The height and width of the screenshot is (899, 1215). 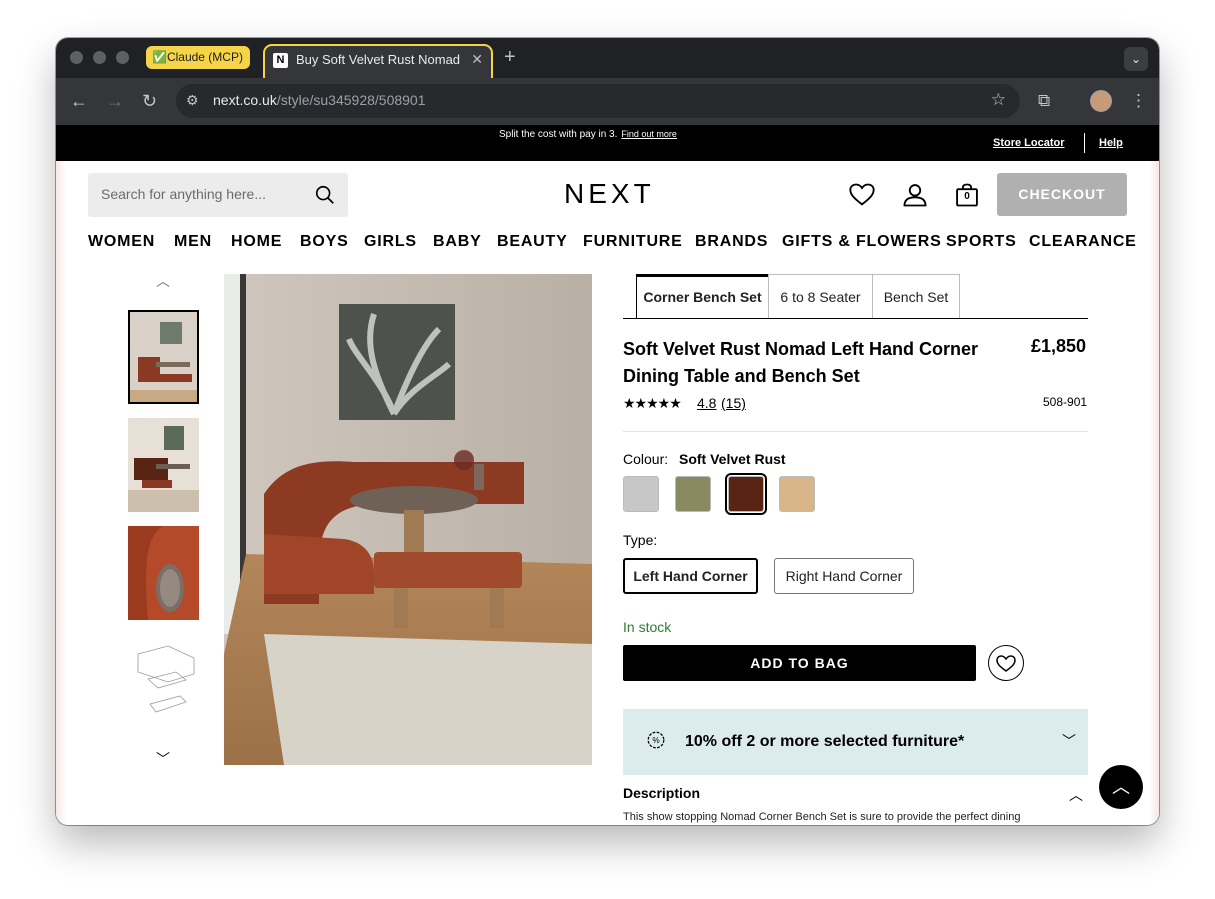 I want to click on rating-value-link: 4.8, so click(x=706, y=403).